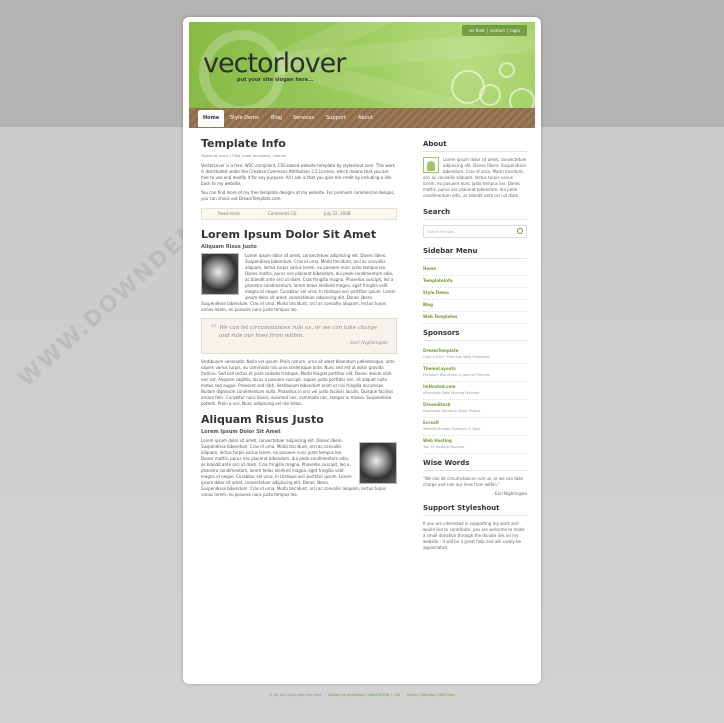 The width and height of the screenshot is (724, 723). Describe the element at coordinates (477, 30) in the screenshot. I see `rss-feed-link: rss feed` at that location.